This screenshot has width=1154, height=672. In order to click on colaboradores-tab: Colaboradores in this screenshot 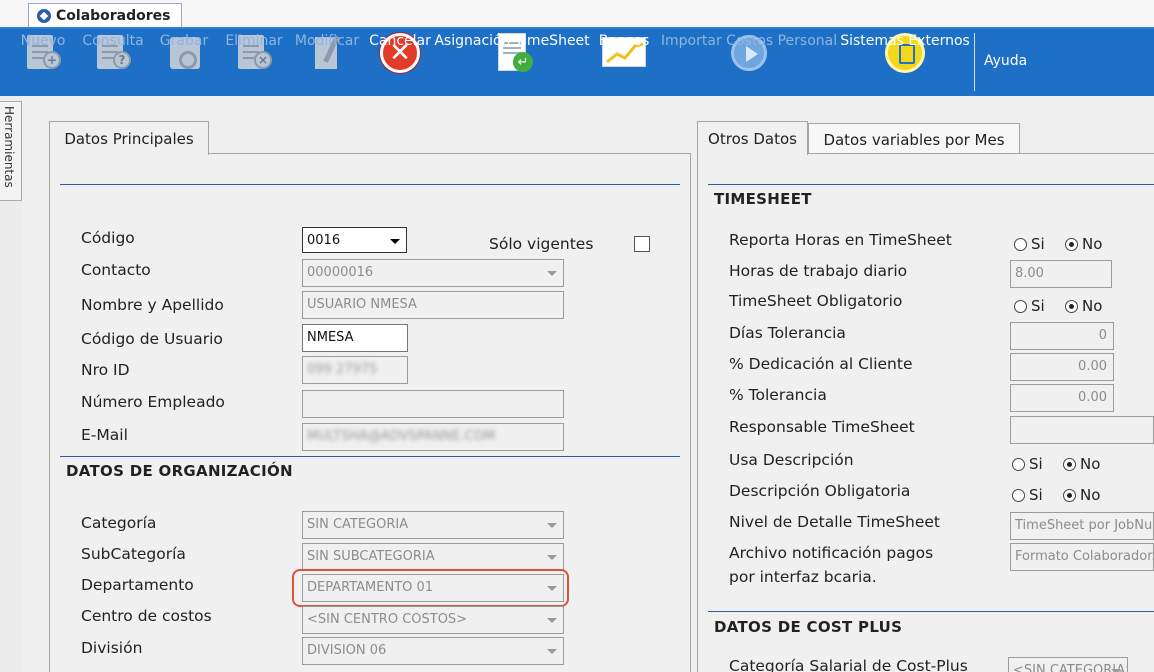, I will do `click(105, 15)`.